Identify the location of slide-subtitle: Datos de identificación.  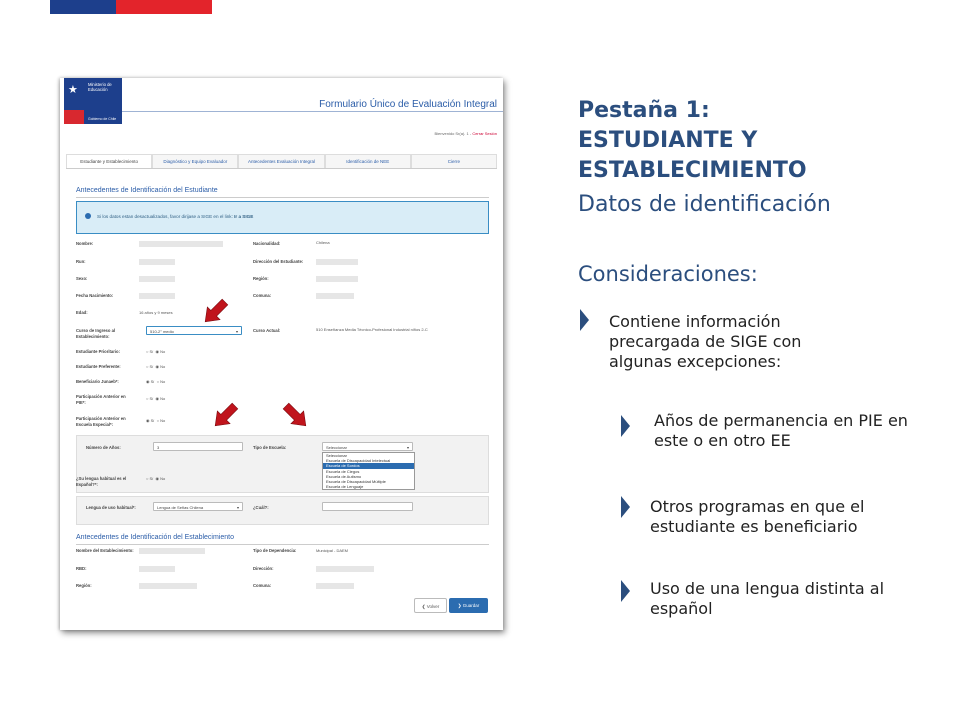
(704, 204).